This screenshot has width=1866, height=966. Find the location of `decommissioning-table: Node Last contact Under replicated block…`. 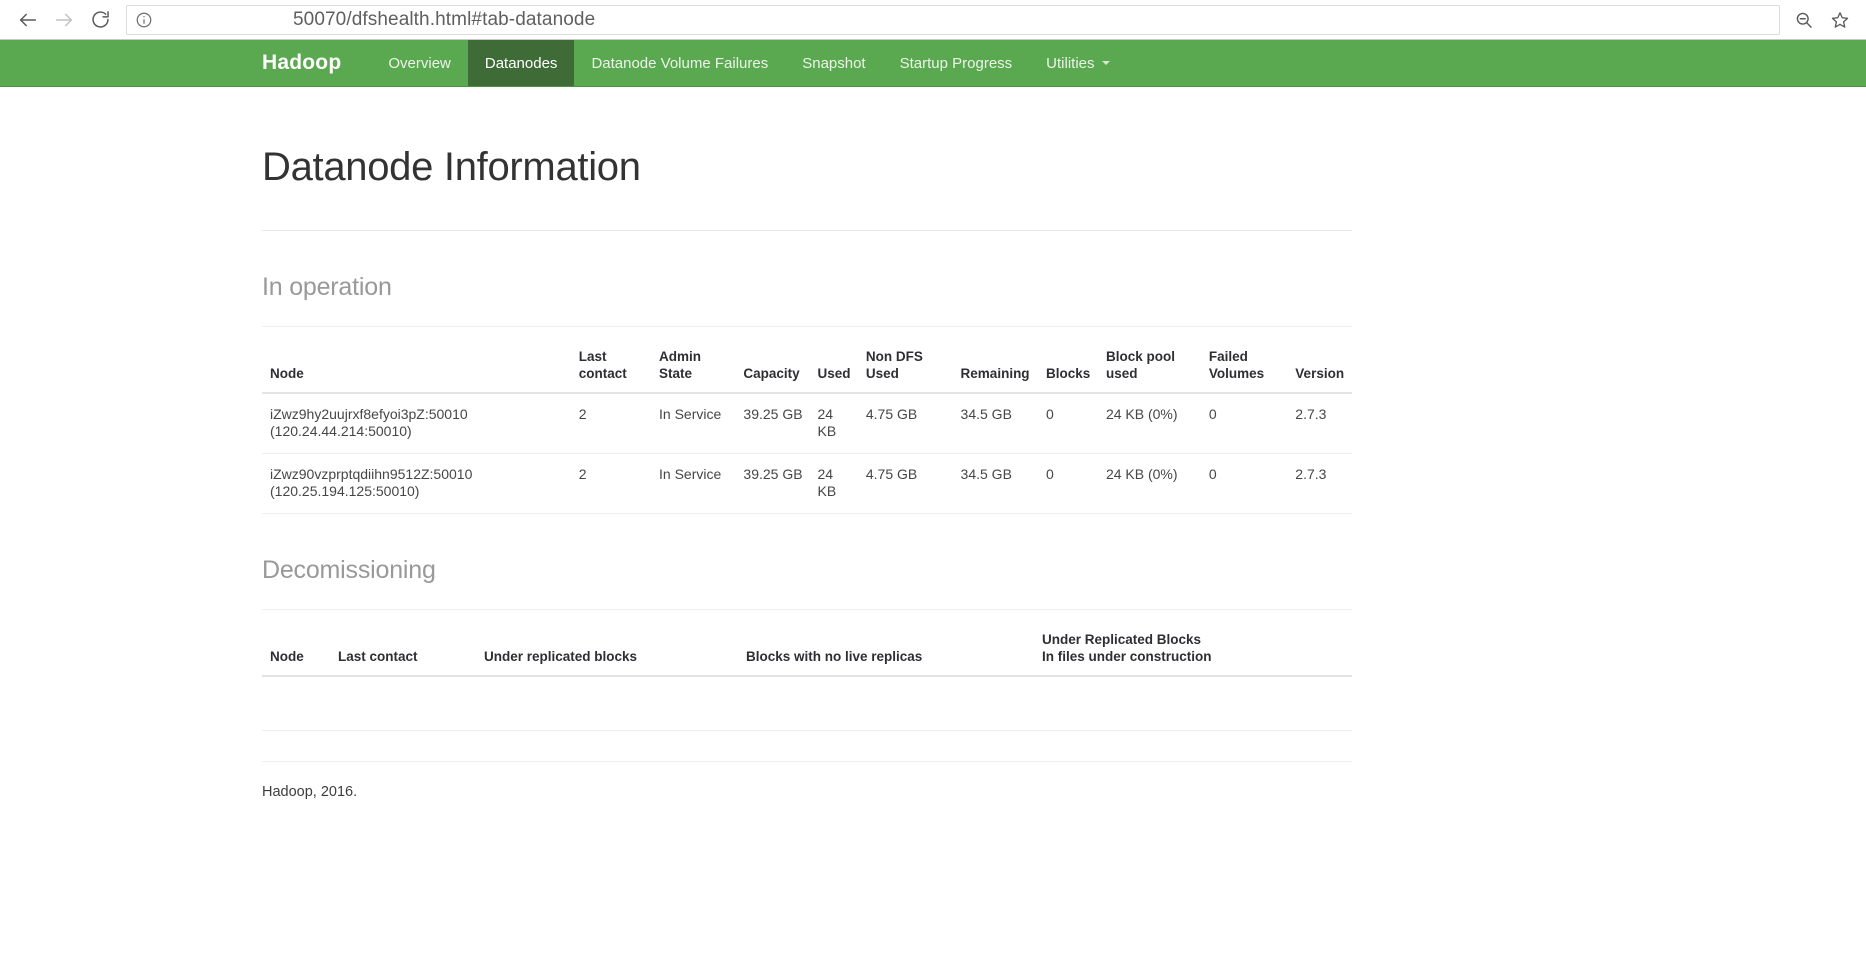

decommissioning-table: Node Last contact Under replicated block… is located at coordinates (807, 677).